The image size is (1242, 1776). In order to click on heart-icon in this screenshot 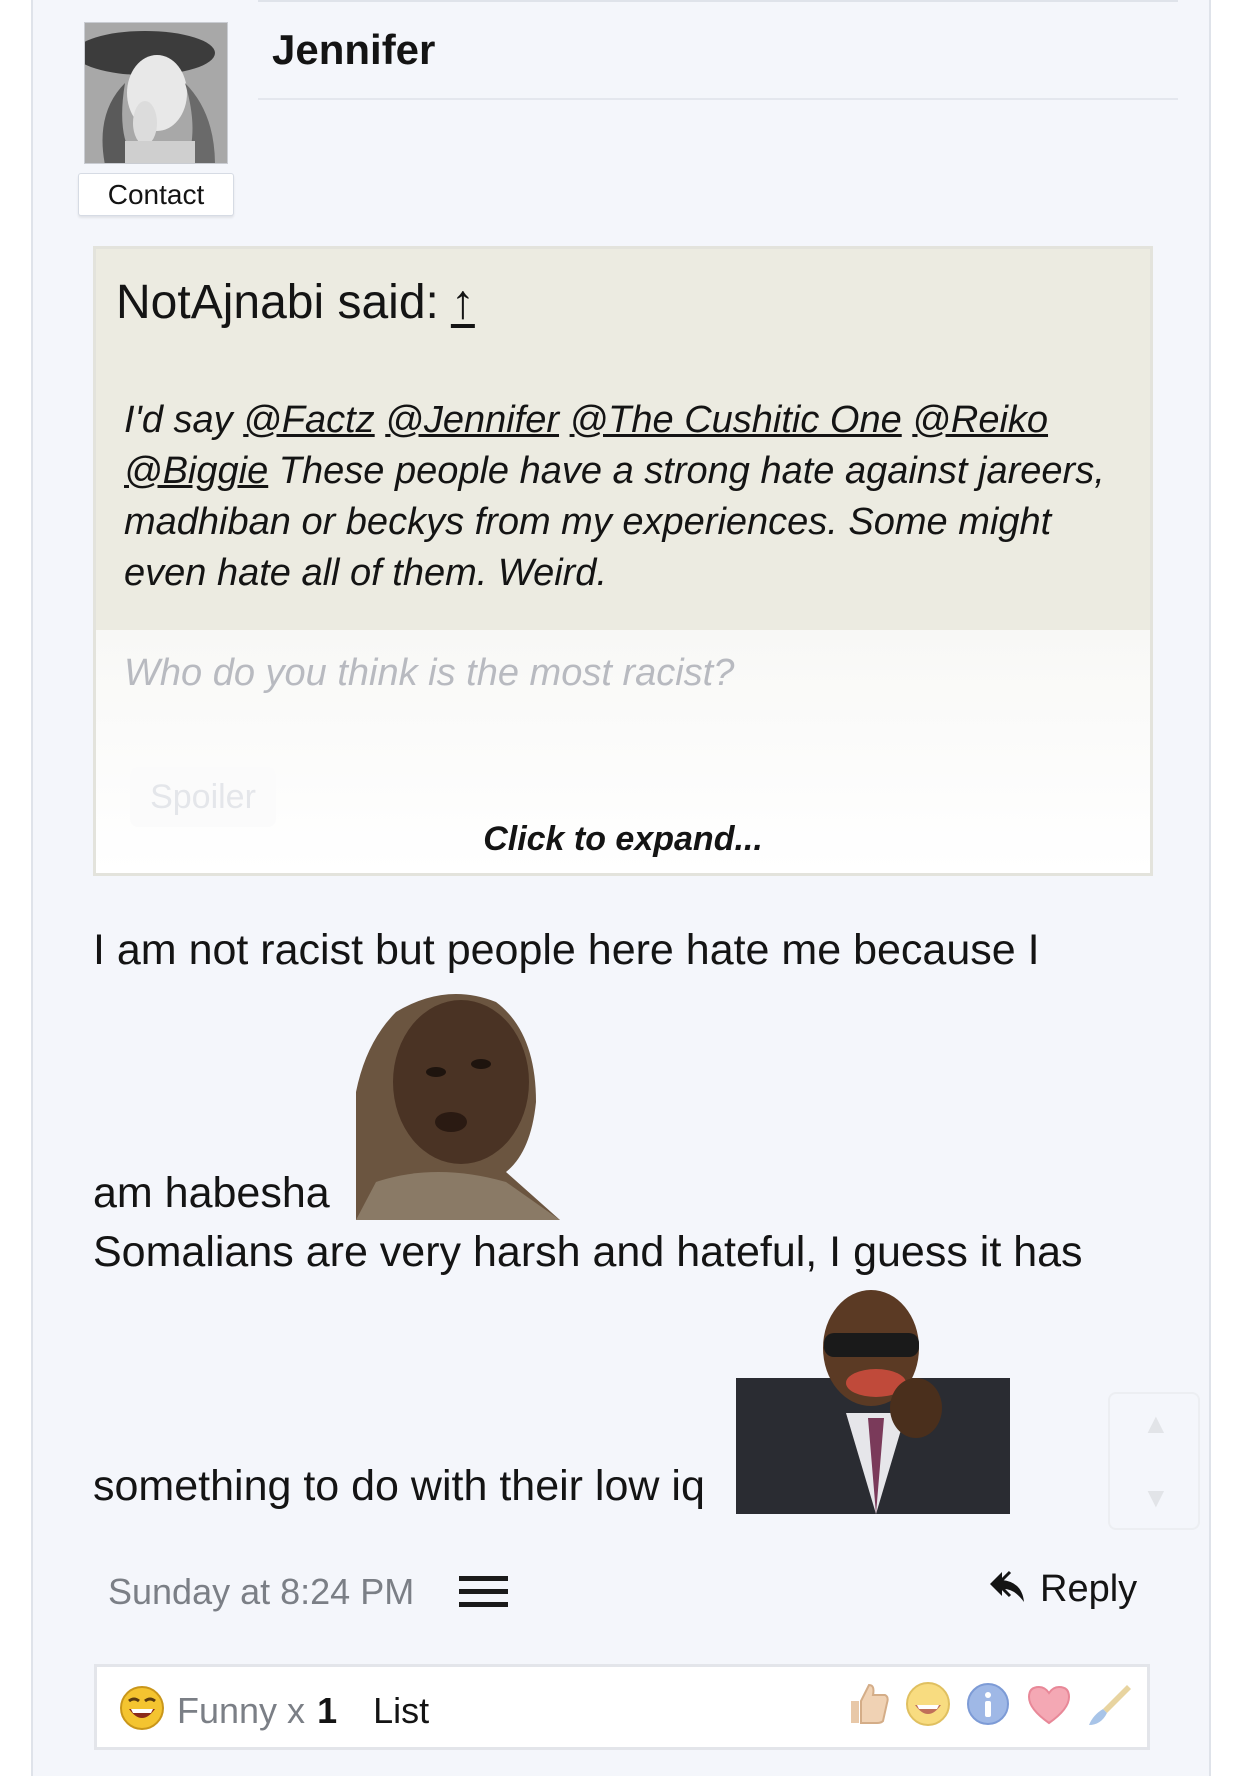, I will do `click(1049, 1706)`.